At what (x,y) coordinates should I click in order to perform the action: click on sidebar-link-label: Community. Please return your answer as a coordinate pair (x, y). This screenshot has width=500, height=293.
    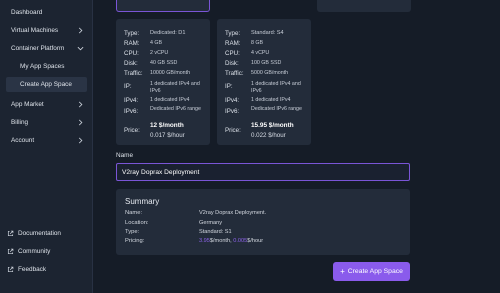
    Looking at the image, I should click on (34, 251).